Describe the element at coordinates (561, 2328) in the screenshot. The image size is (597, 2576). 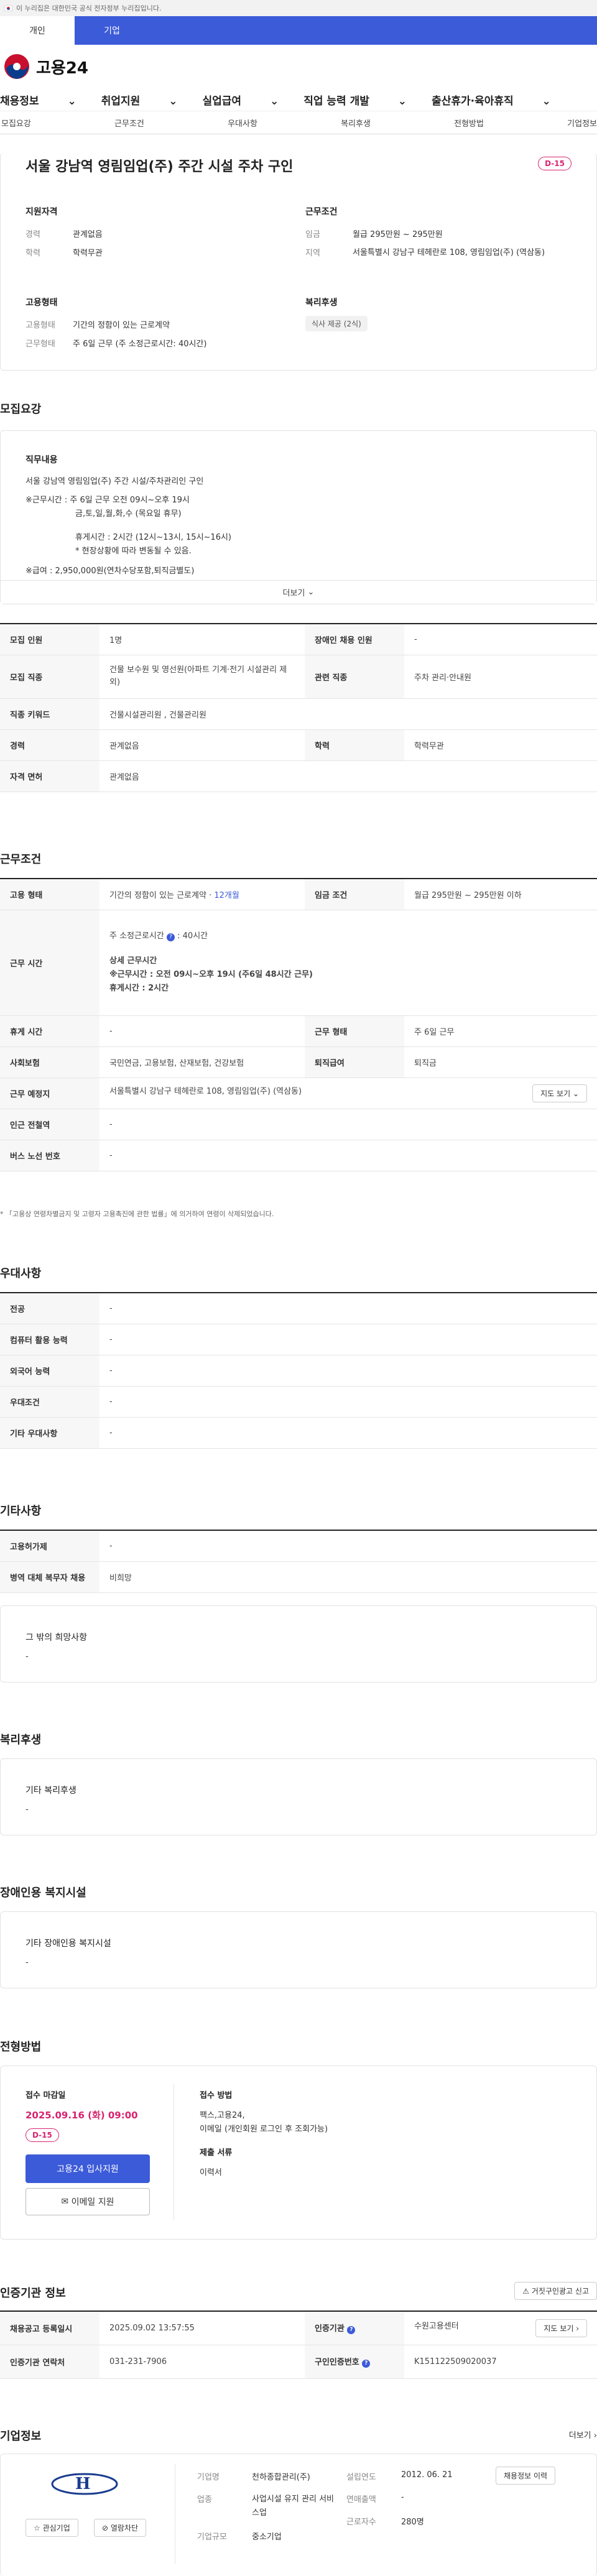
I see `org-map-button: 지도 보기 ›` at that location.